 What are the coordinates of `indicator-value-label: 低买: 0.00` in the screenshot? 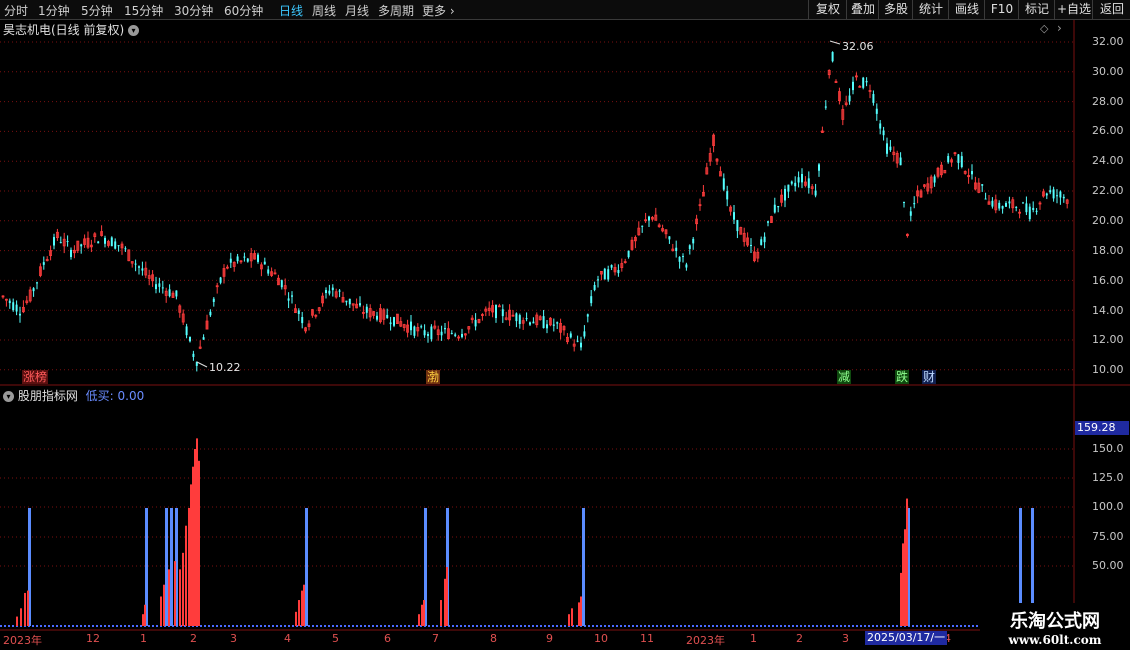 It's located at (115, 396).